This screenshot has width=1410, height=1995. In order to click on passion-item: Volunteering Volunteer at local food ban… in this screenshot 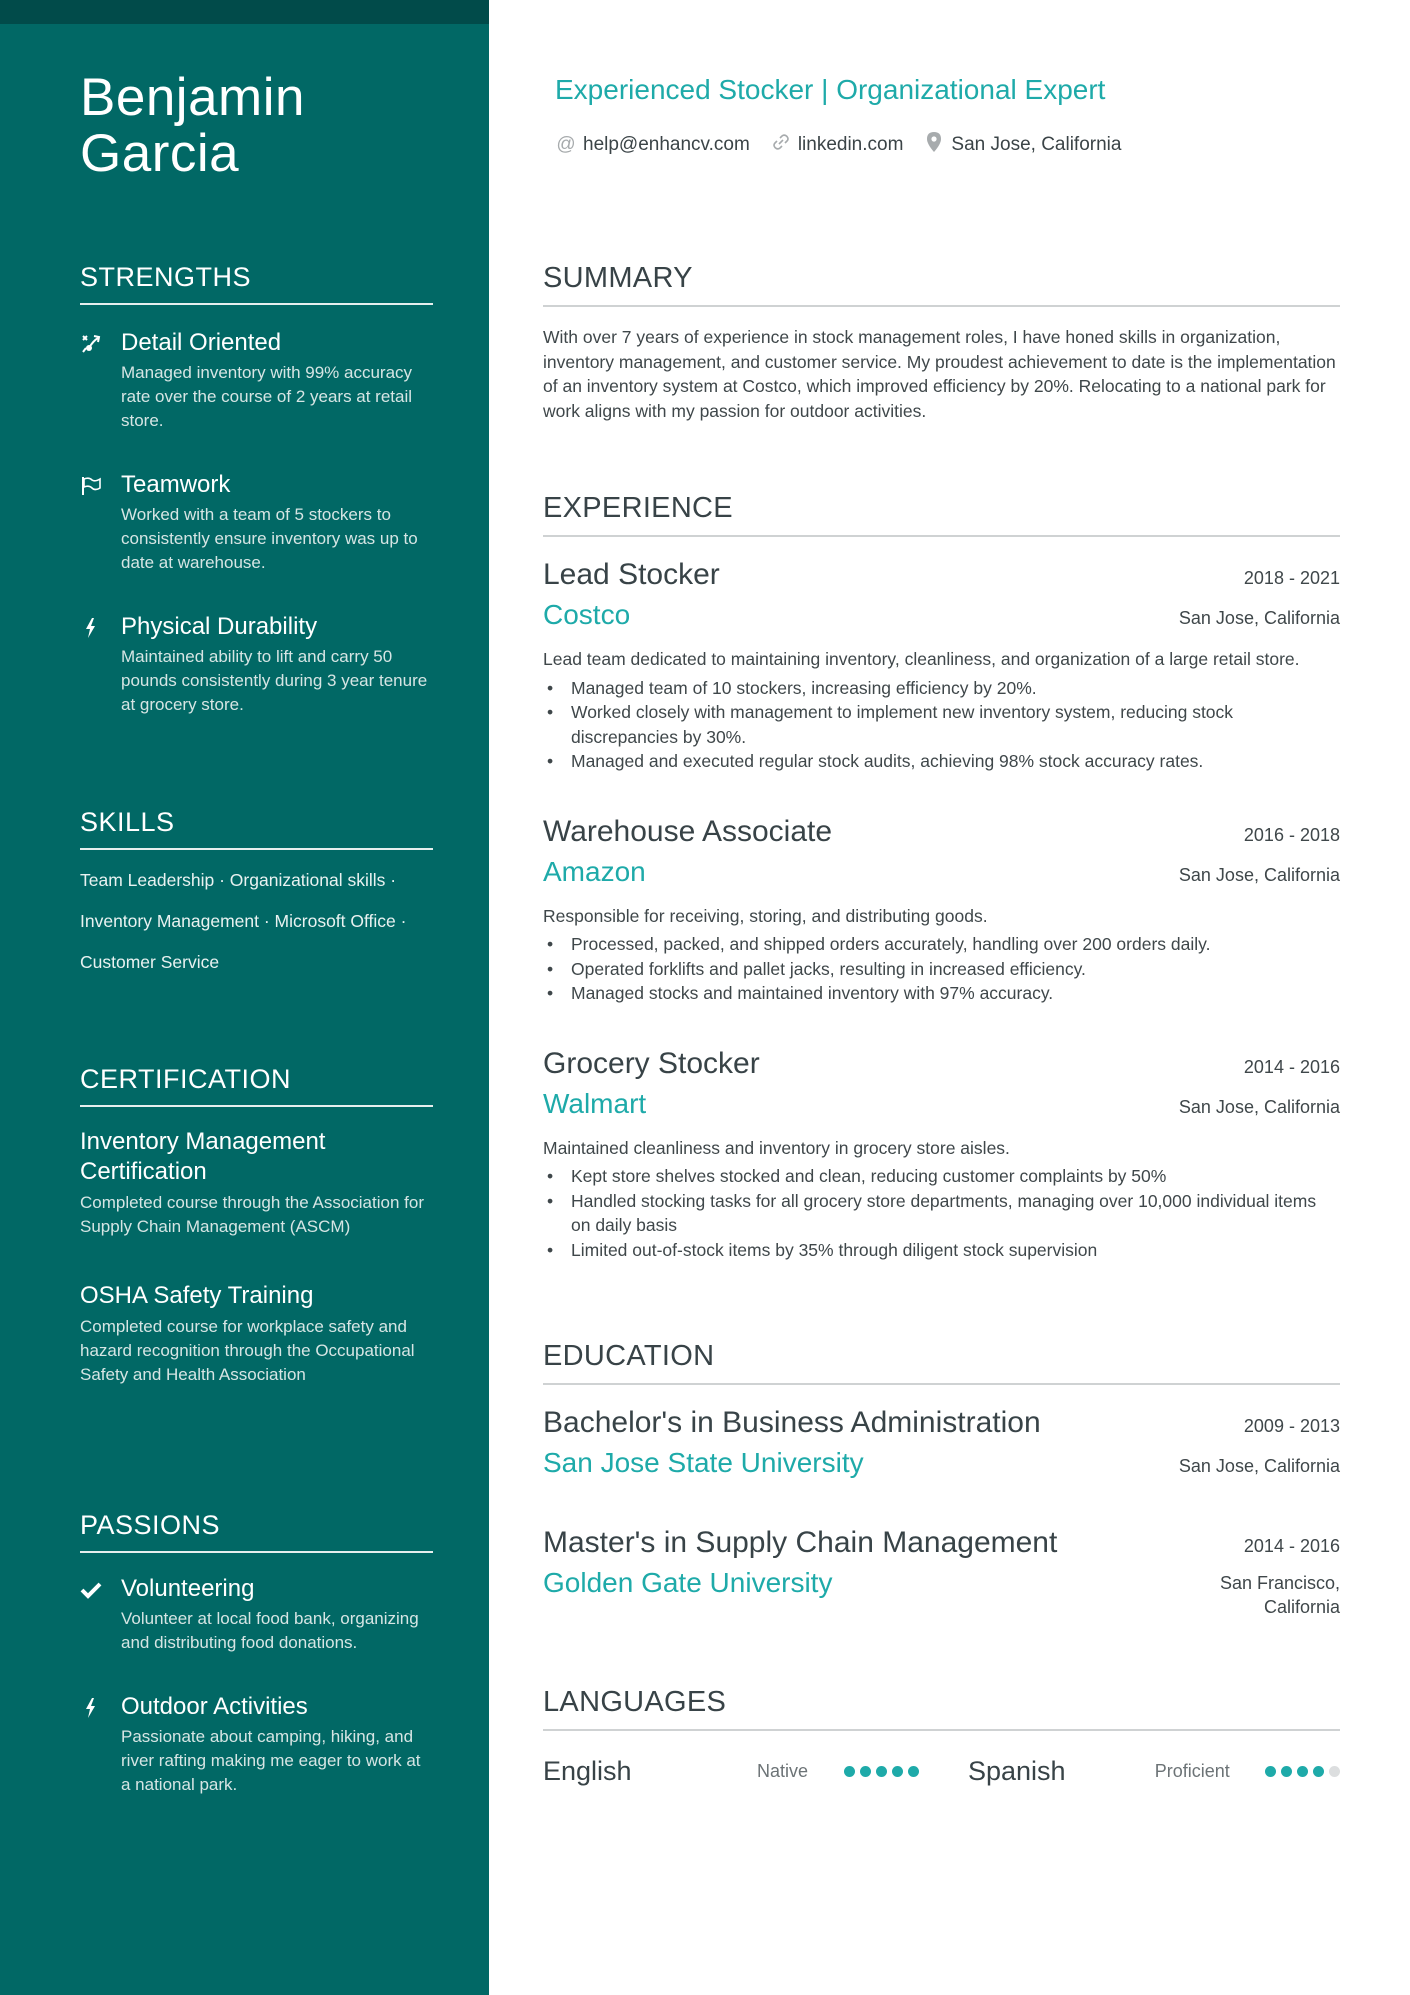, I will do `click(256, 1614)`.